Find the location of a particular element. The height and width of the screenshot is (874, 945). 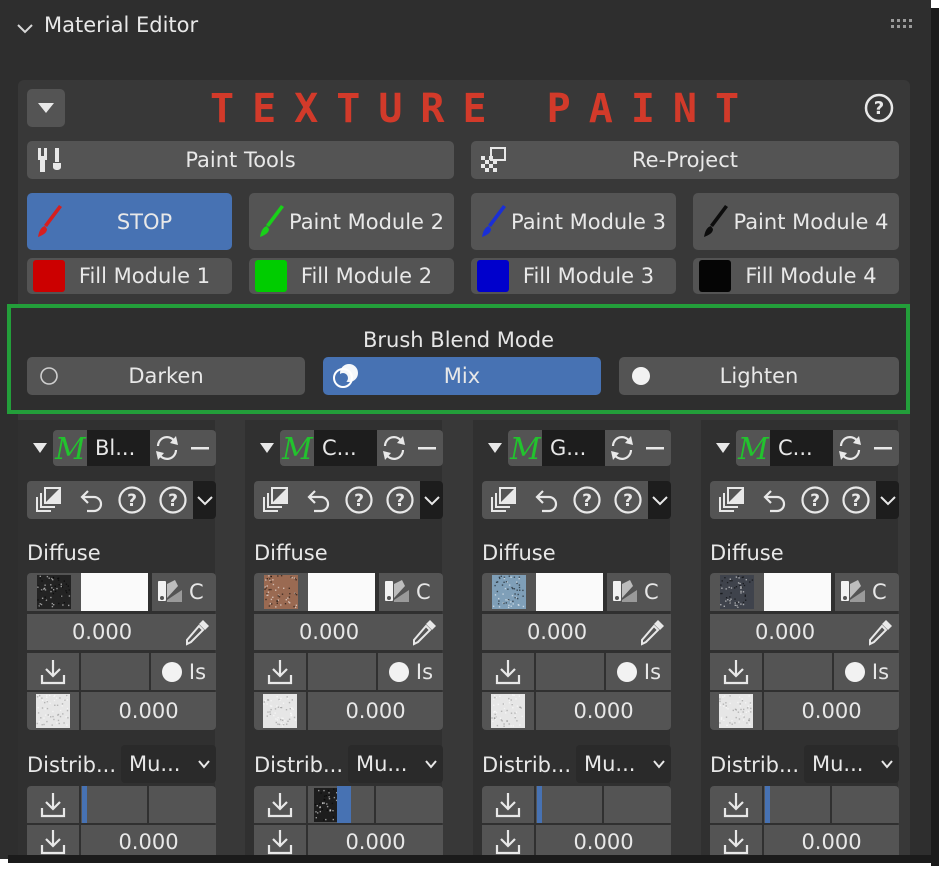

paint-module-1-button: STOP is located at coordinates (129, 221).